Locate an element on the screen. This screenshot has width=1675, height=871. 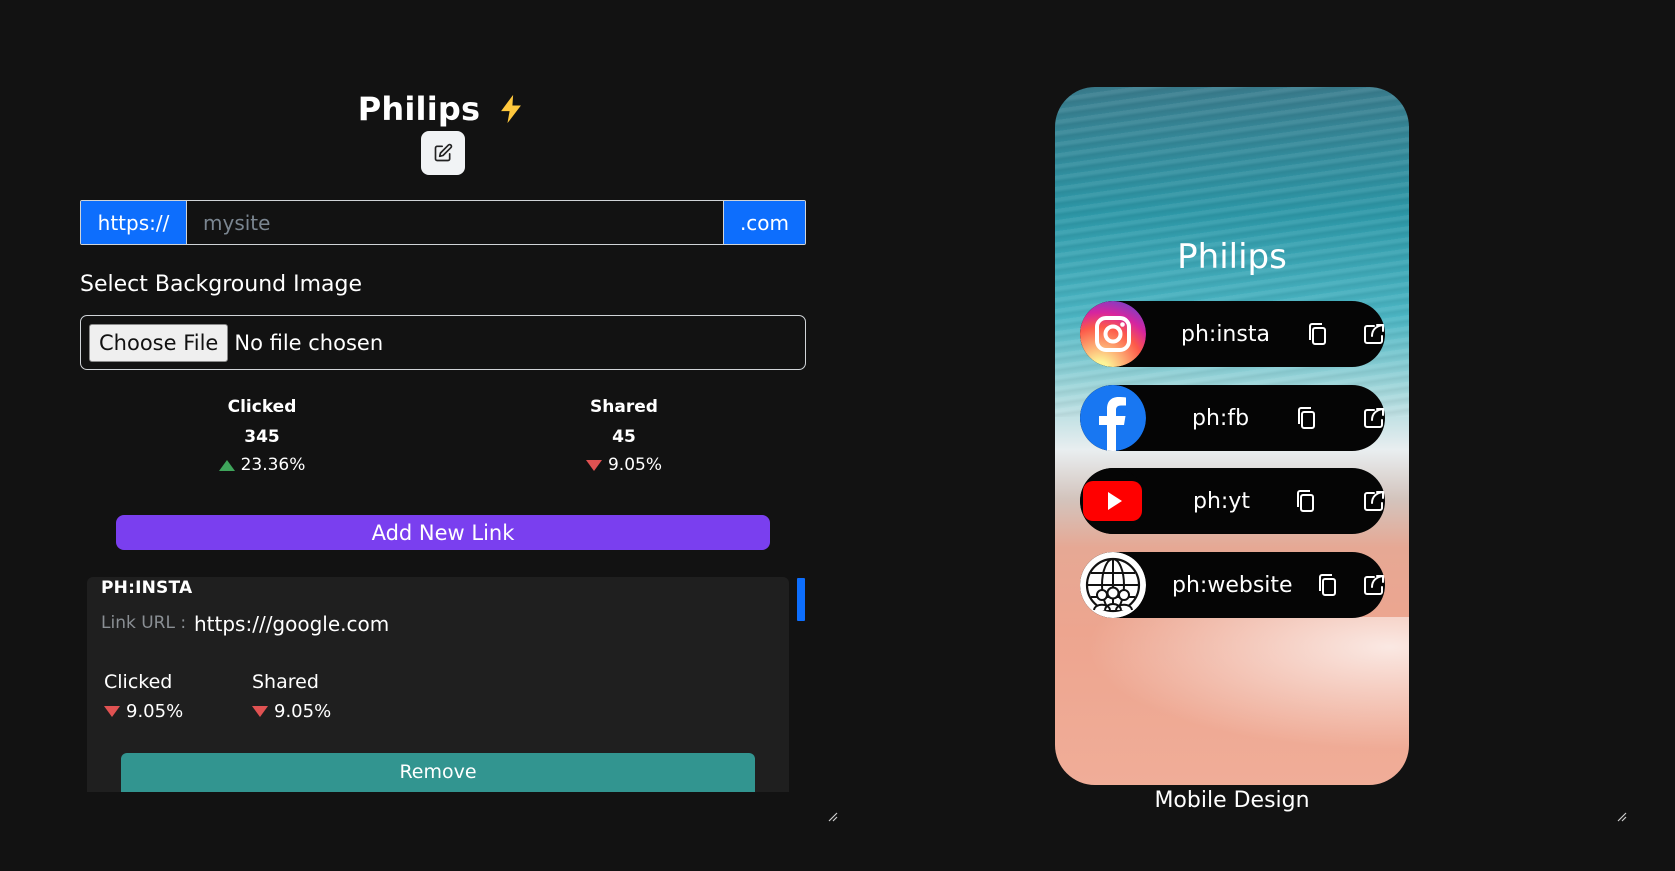
scrollbar-thumb is located at coordinates (801, 599).